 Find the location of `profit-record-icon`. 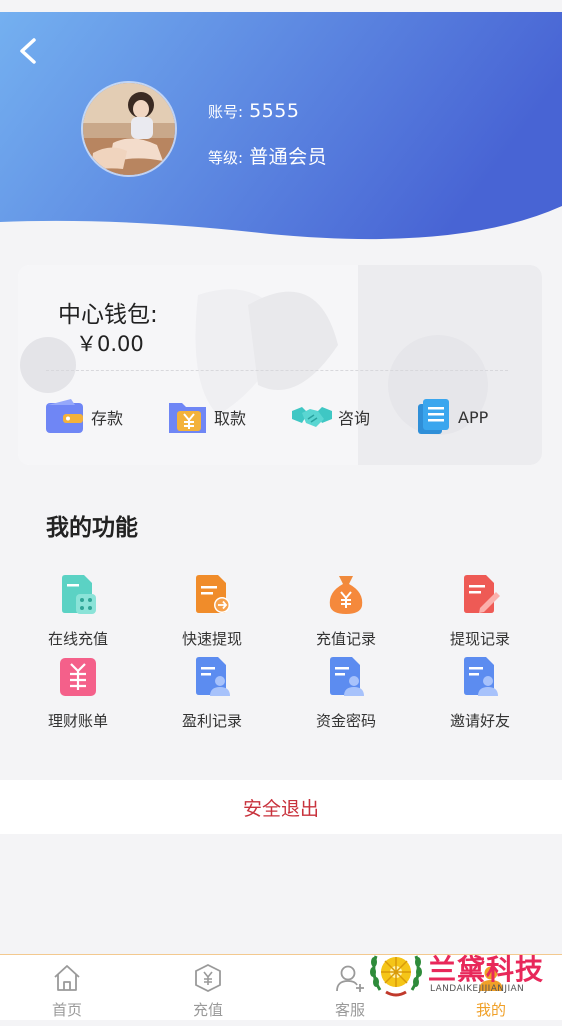

profit-record-icon is located at coordinates (213, 676).